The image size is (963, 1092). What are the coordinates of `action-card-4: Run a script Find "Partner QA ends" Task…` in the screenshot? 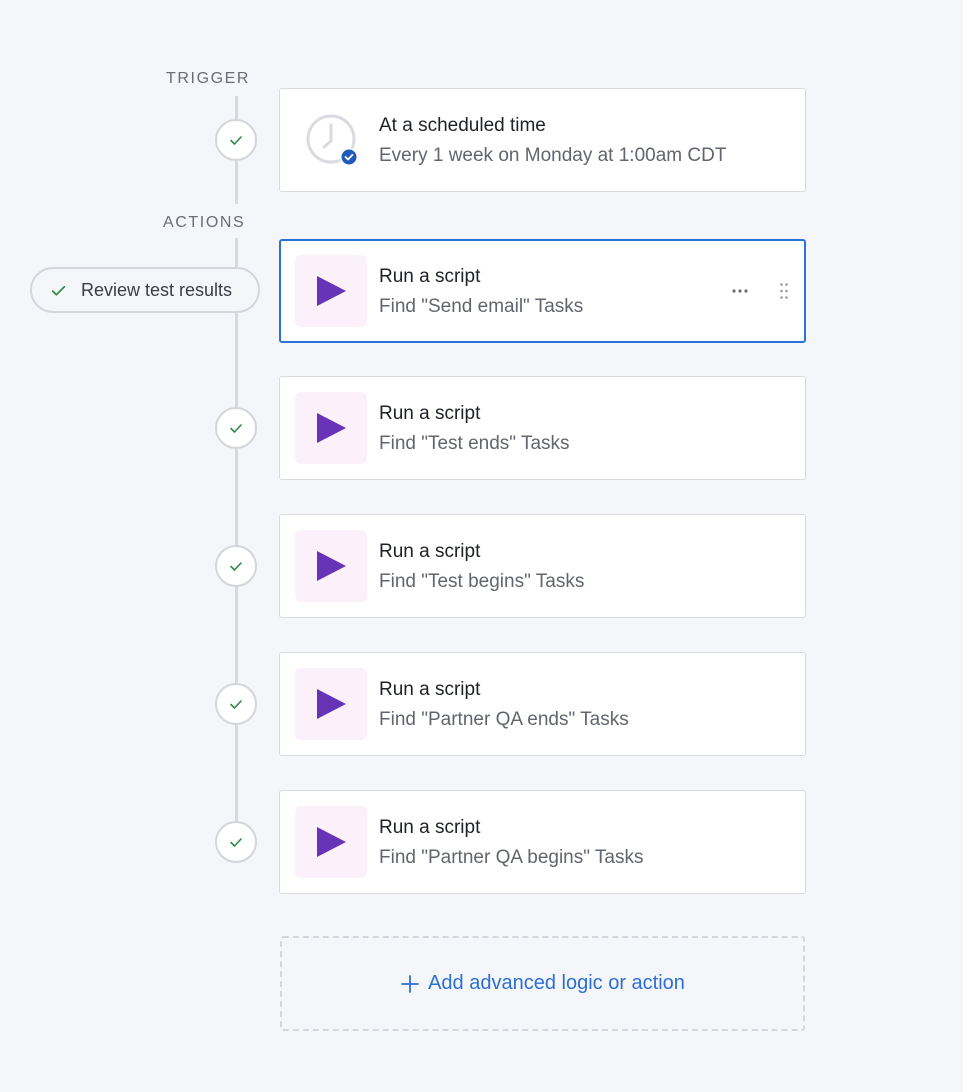 It's located at (542, 704).